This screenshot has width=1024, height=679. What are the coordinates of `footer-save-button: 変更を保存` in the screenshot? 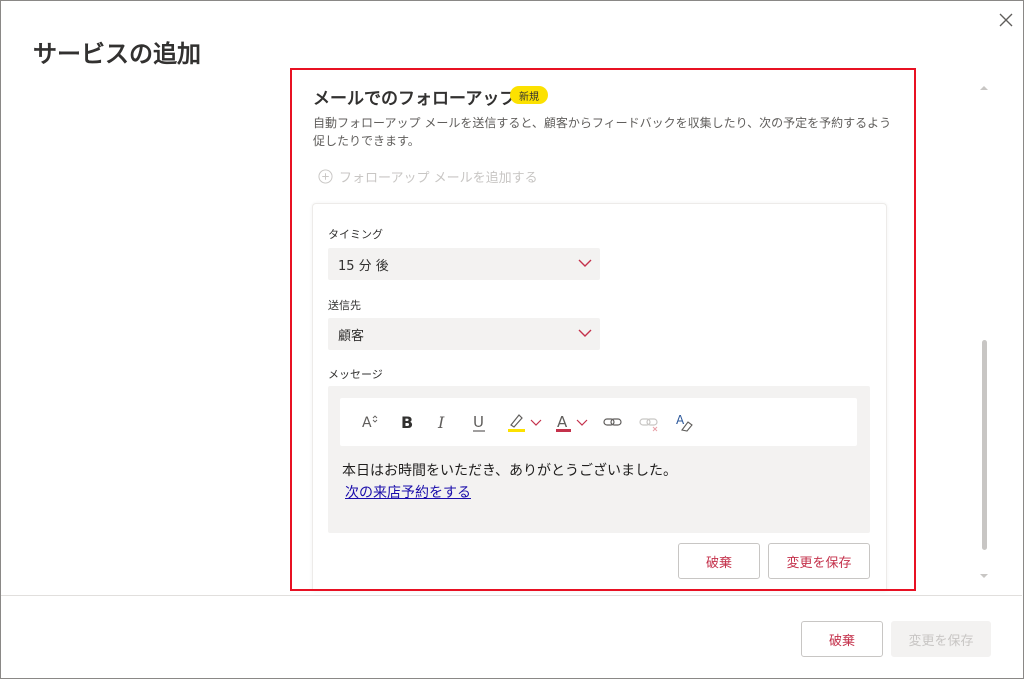 It's located at (941, 639).